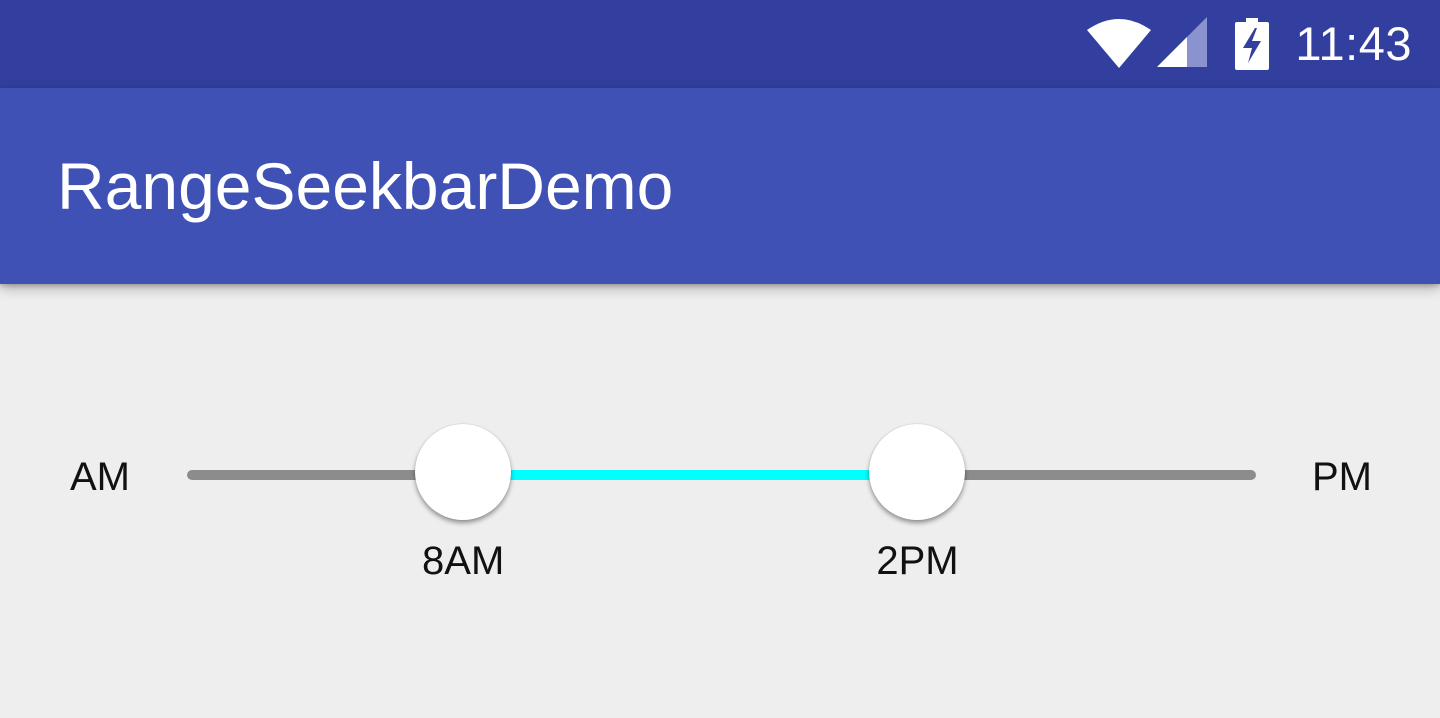 The height and width of the screenshot is (718, 1440). I want to click on end-thumb, so click(917, 472).